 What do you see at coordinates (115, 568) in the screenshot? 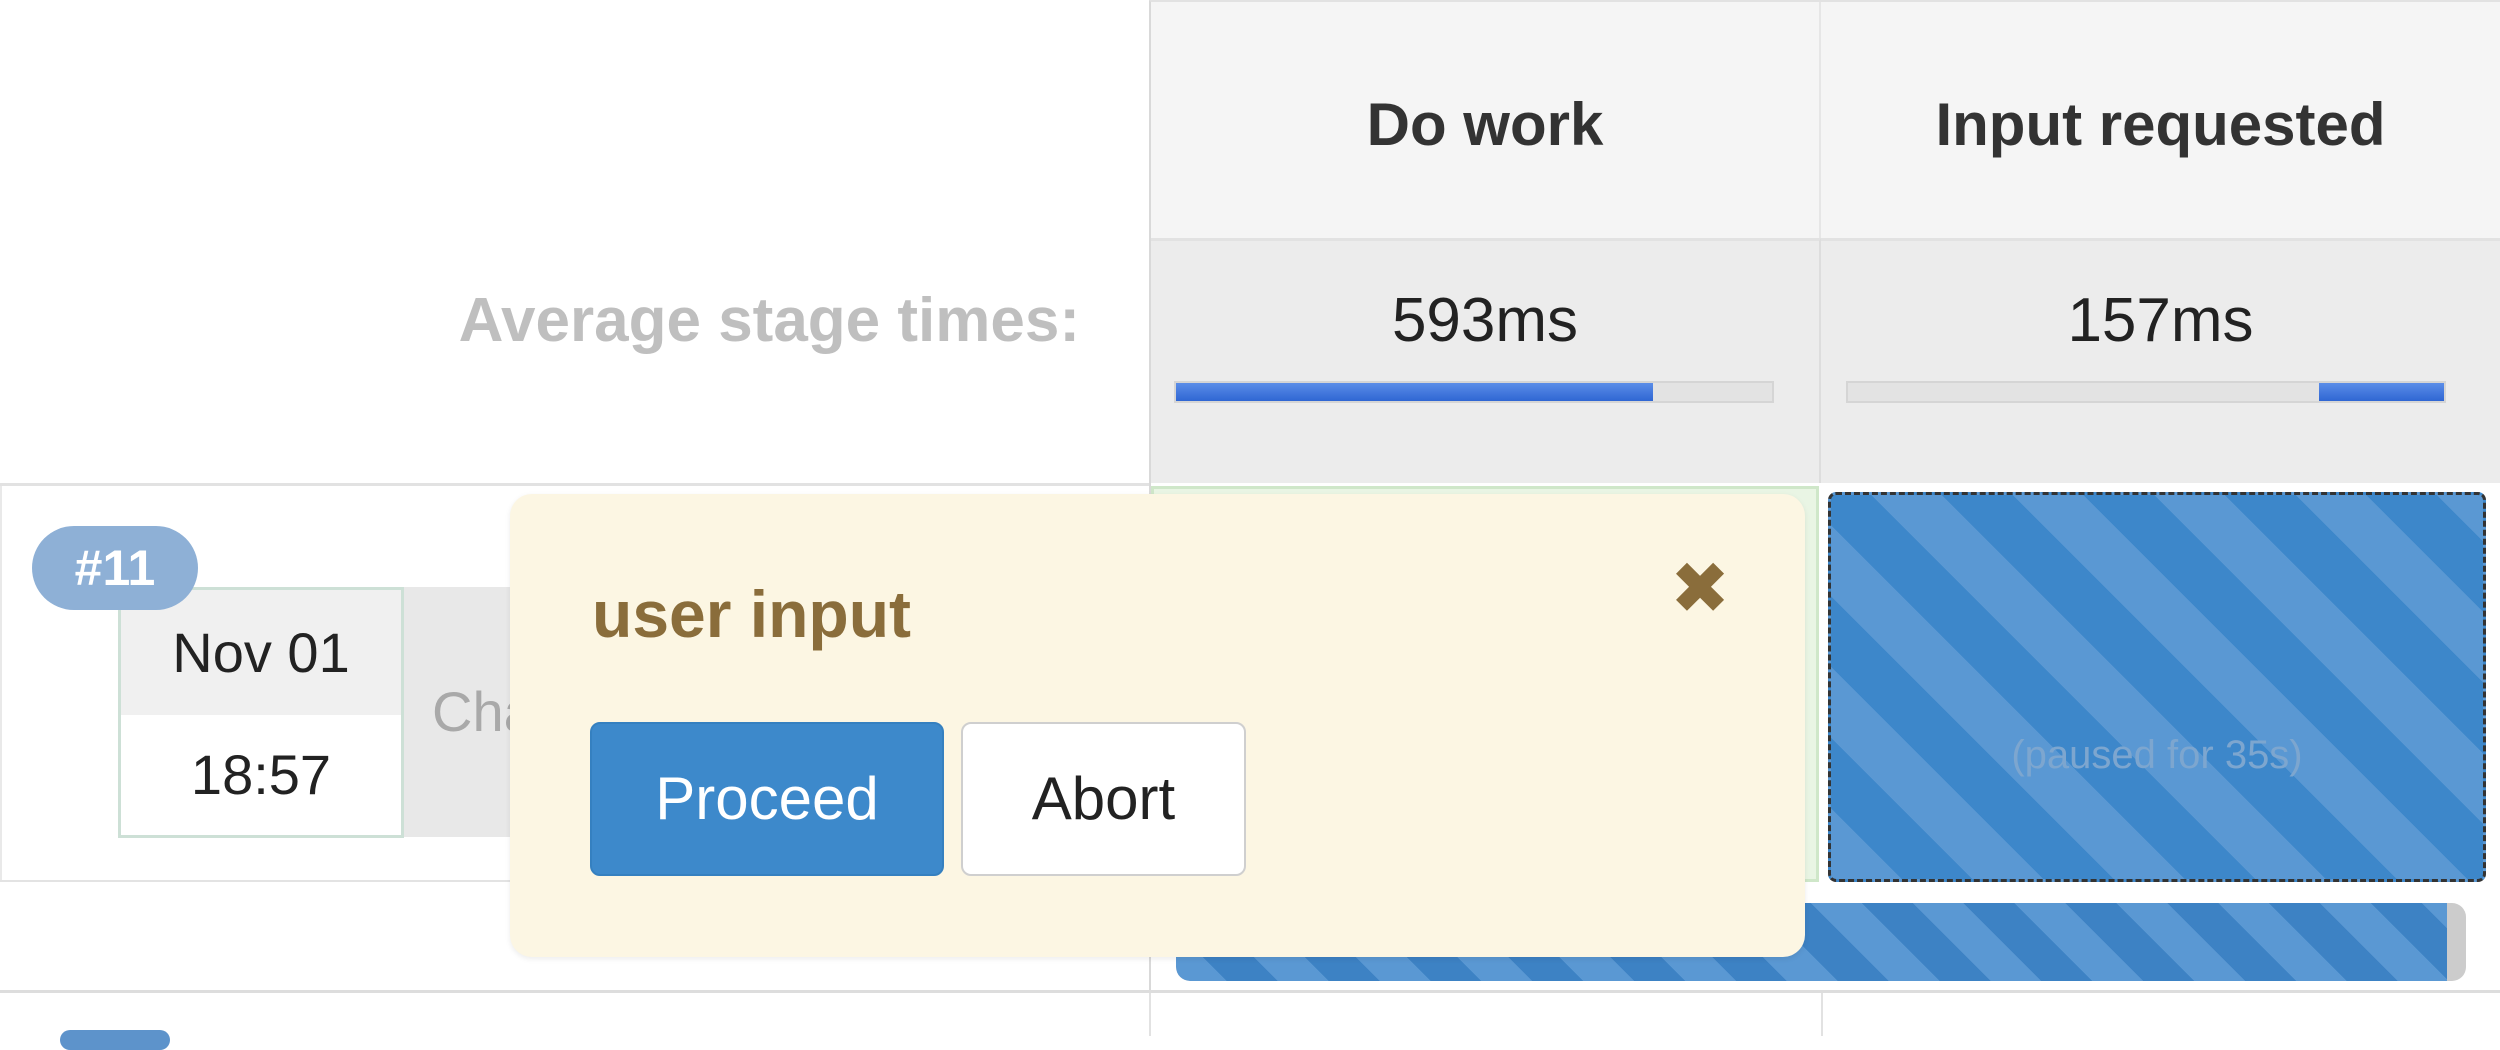
I see `build-number-badge: #11` at bounding box center [115, 568].